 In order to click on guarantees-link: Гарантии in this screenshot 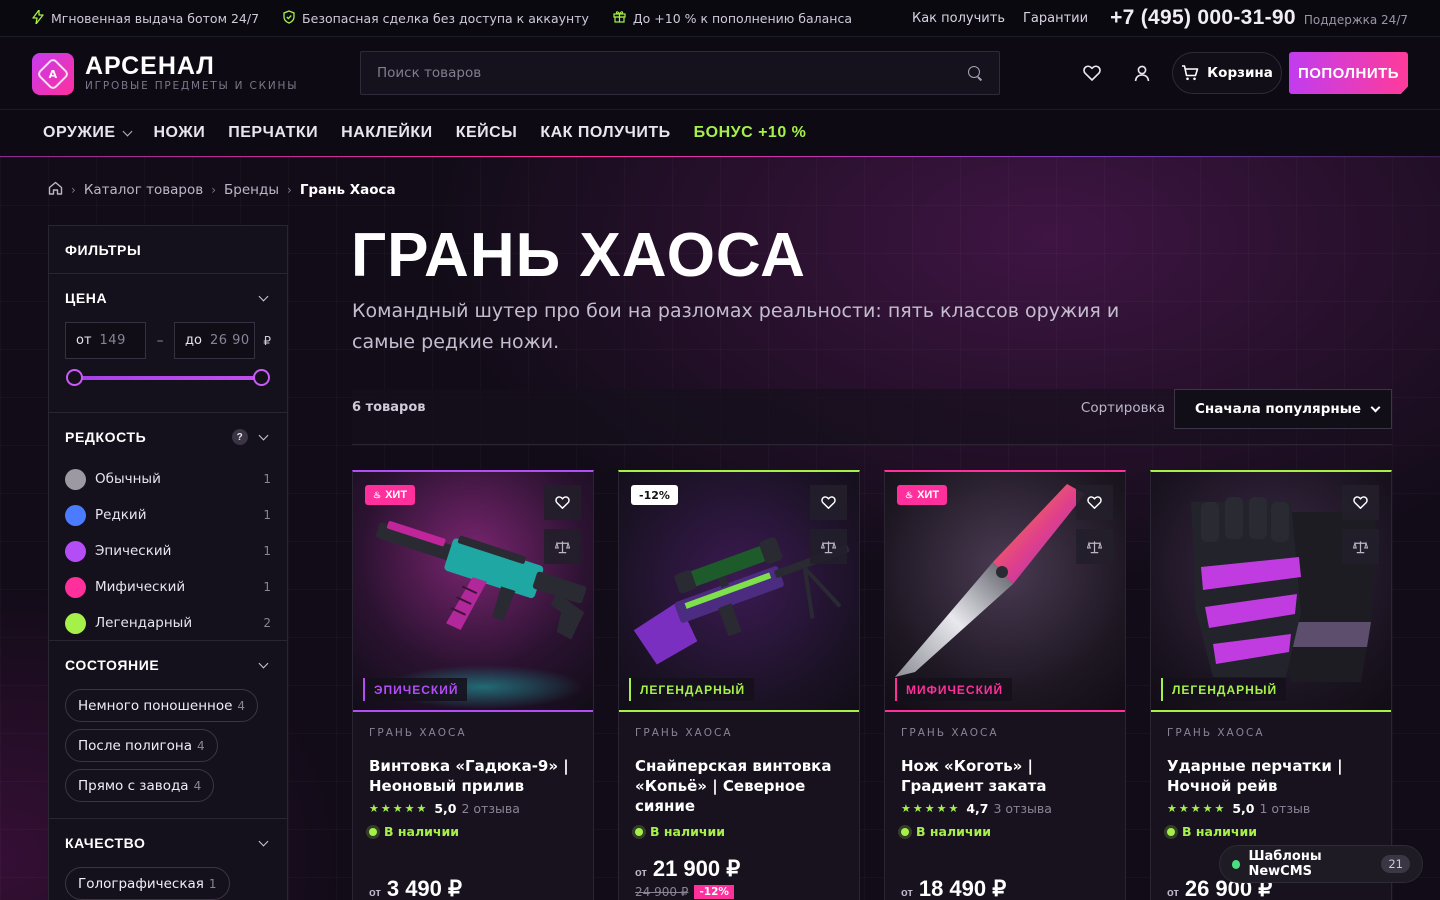, I will do `click(1055, 18)`.